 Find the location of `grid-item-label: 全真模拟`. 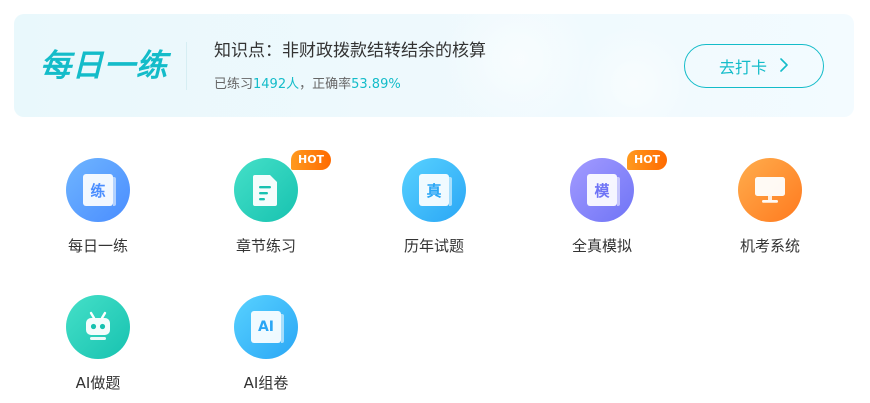

grid-item-label: 全真模拟 is located at coordinates (601, 246).